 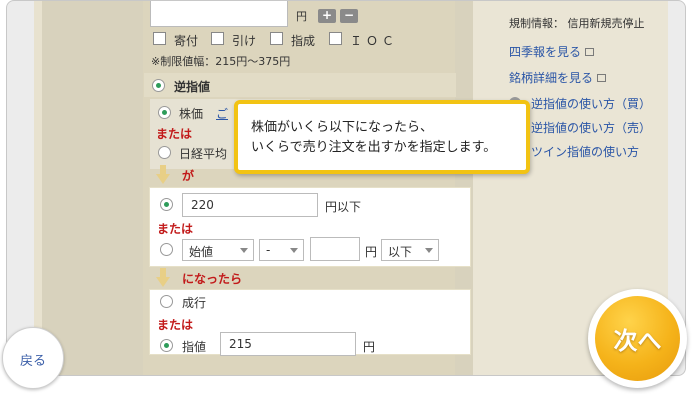 What do you see at coordinates (175, 229) in the screenshot?
I see `or-label-2: または` at bounding box center [175, 229].